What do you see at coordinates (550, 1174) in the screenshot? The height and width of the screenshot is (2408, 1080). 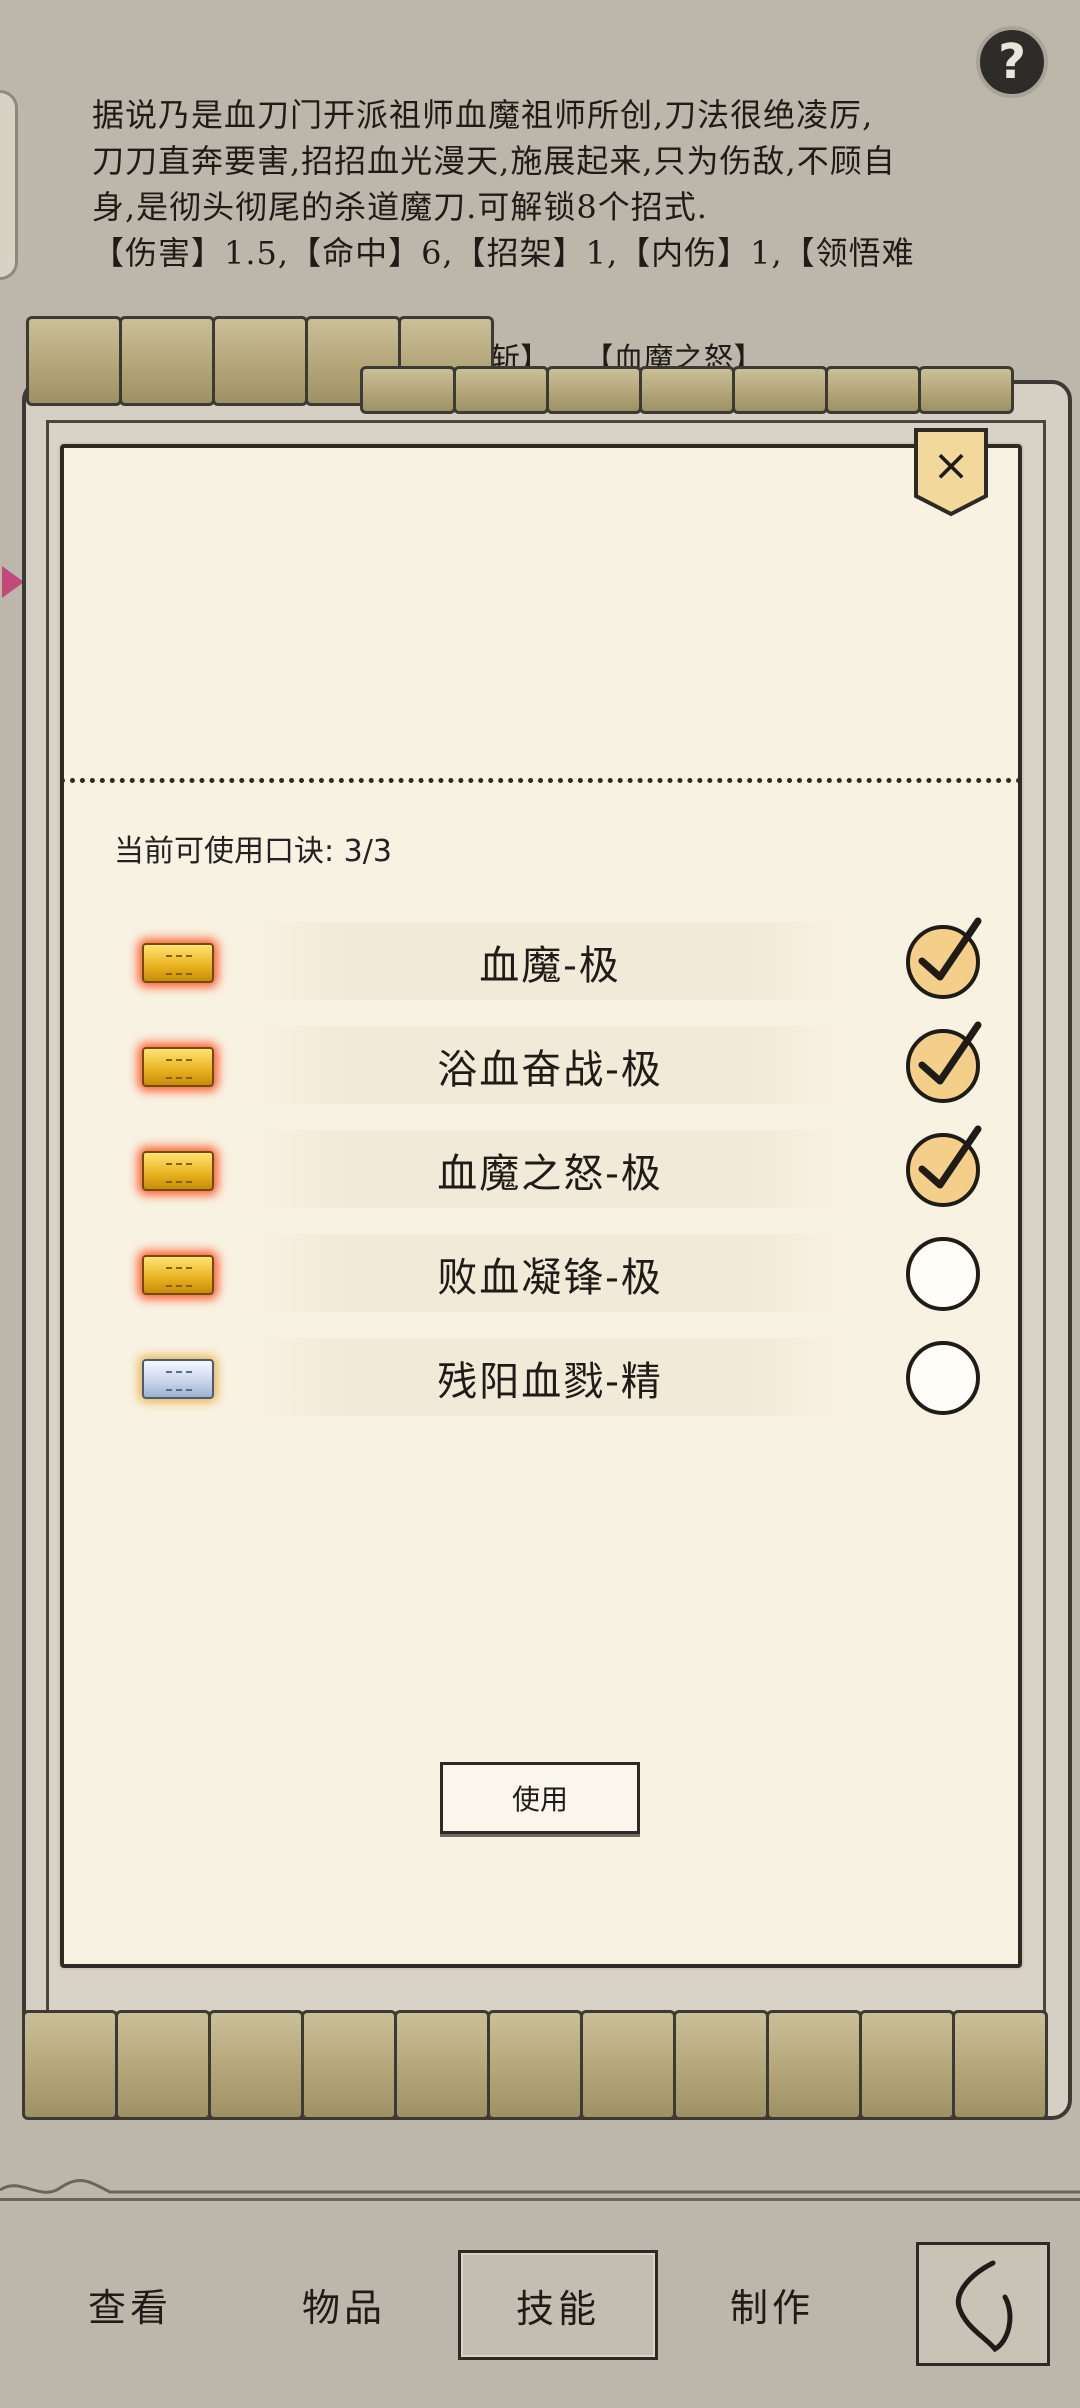 I see `formula-name: 血魔之怒-极` at bounding box center [550, 1174].